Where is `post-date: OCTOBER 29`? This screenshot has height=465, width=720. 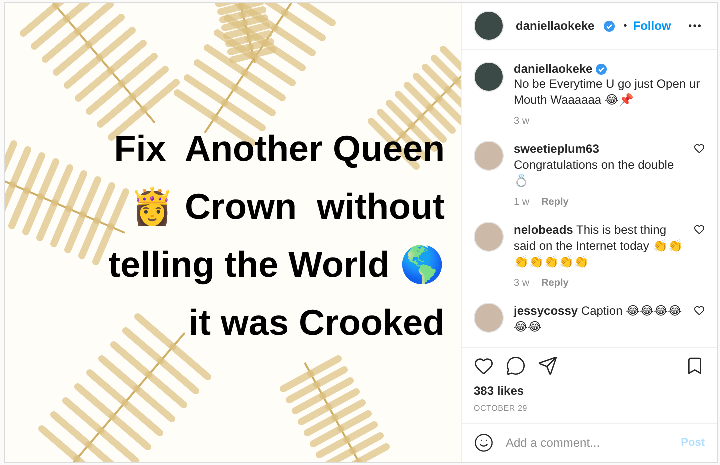
post-date: OCTOBER 29 is located at coordinates (501, 409).